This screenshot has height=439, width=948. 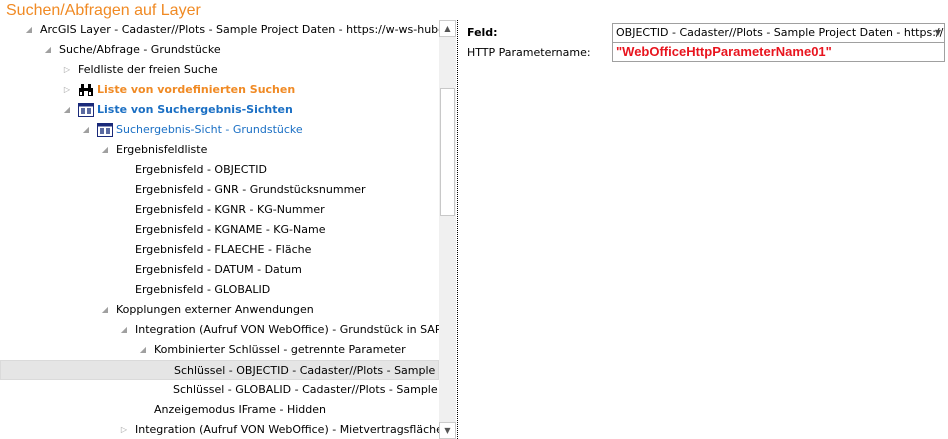 What do you see at coordinates (482, 32) in the screenshot?
I see `feld-label: Feld:` at bounding box center [482, 32].